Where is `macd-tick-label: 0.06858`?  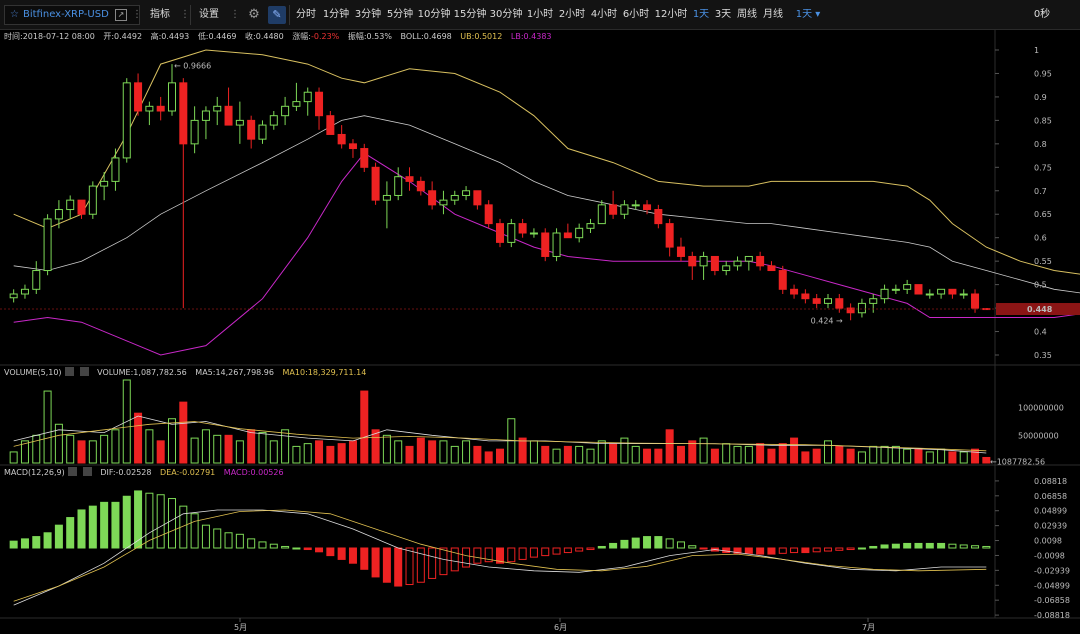 macd-tick-label: 0.06858 is located at coordinates (1050, 496).